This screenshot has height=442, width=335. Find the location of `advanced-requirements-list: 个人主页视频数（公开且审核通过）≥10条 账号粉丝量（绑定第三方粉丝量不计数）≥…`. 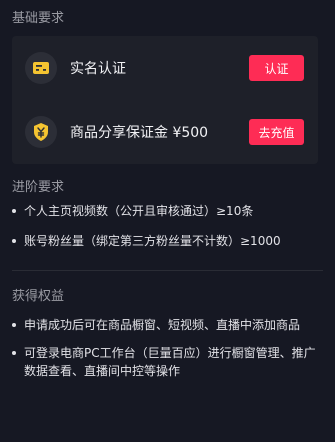

advanced-requirements-list: 个人主页视频数（公开且审核通过）≥10条 账号粉丝量（绑定第三方粉丝量不计数）≥… is located at coordinates (168, 226).